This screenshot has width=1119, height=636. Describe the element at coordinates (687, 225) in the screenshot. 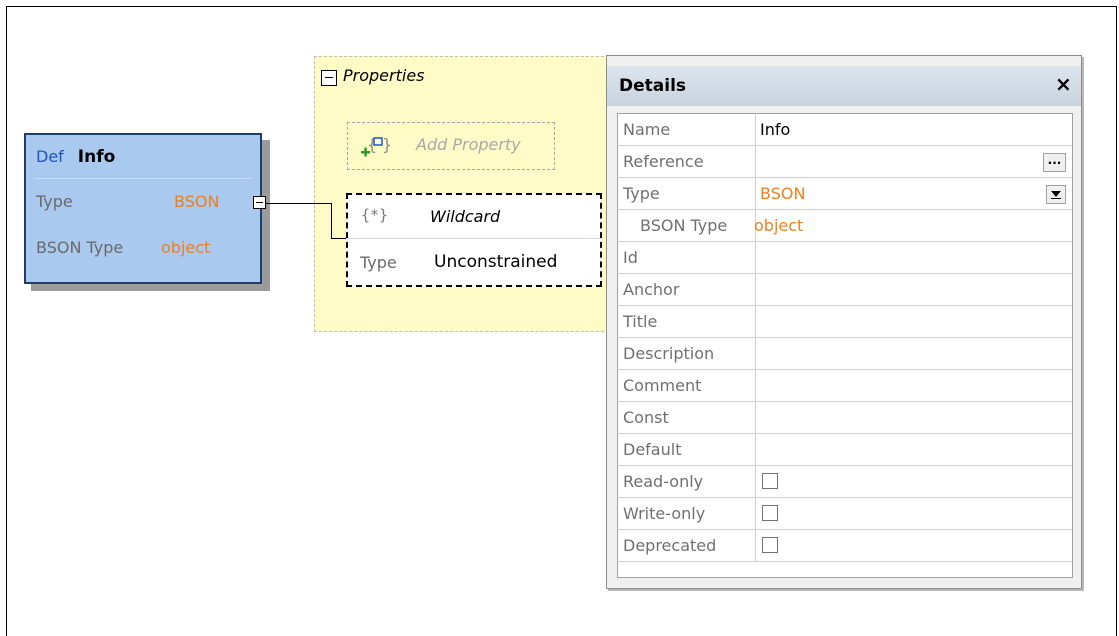

I see `grid-key: BSON Type` at that location.